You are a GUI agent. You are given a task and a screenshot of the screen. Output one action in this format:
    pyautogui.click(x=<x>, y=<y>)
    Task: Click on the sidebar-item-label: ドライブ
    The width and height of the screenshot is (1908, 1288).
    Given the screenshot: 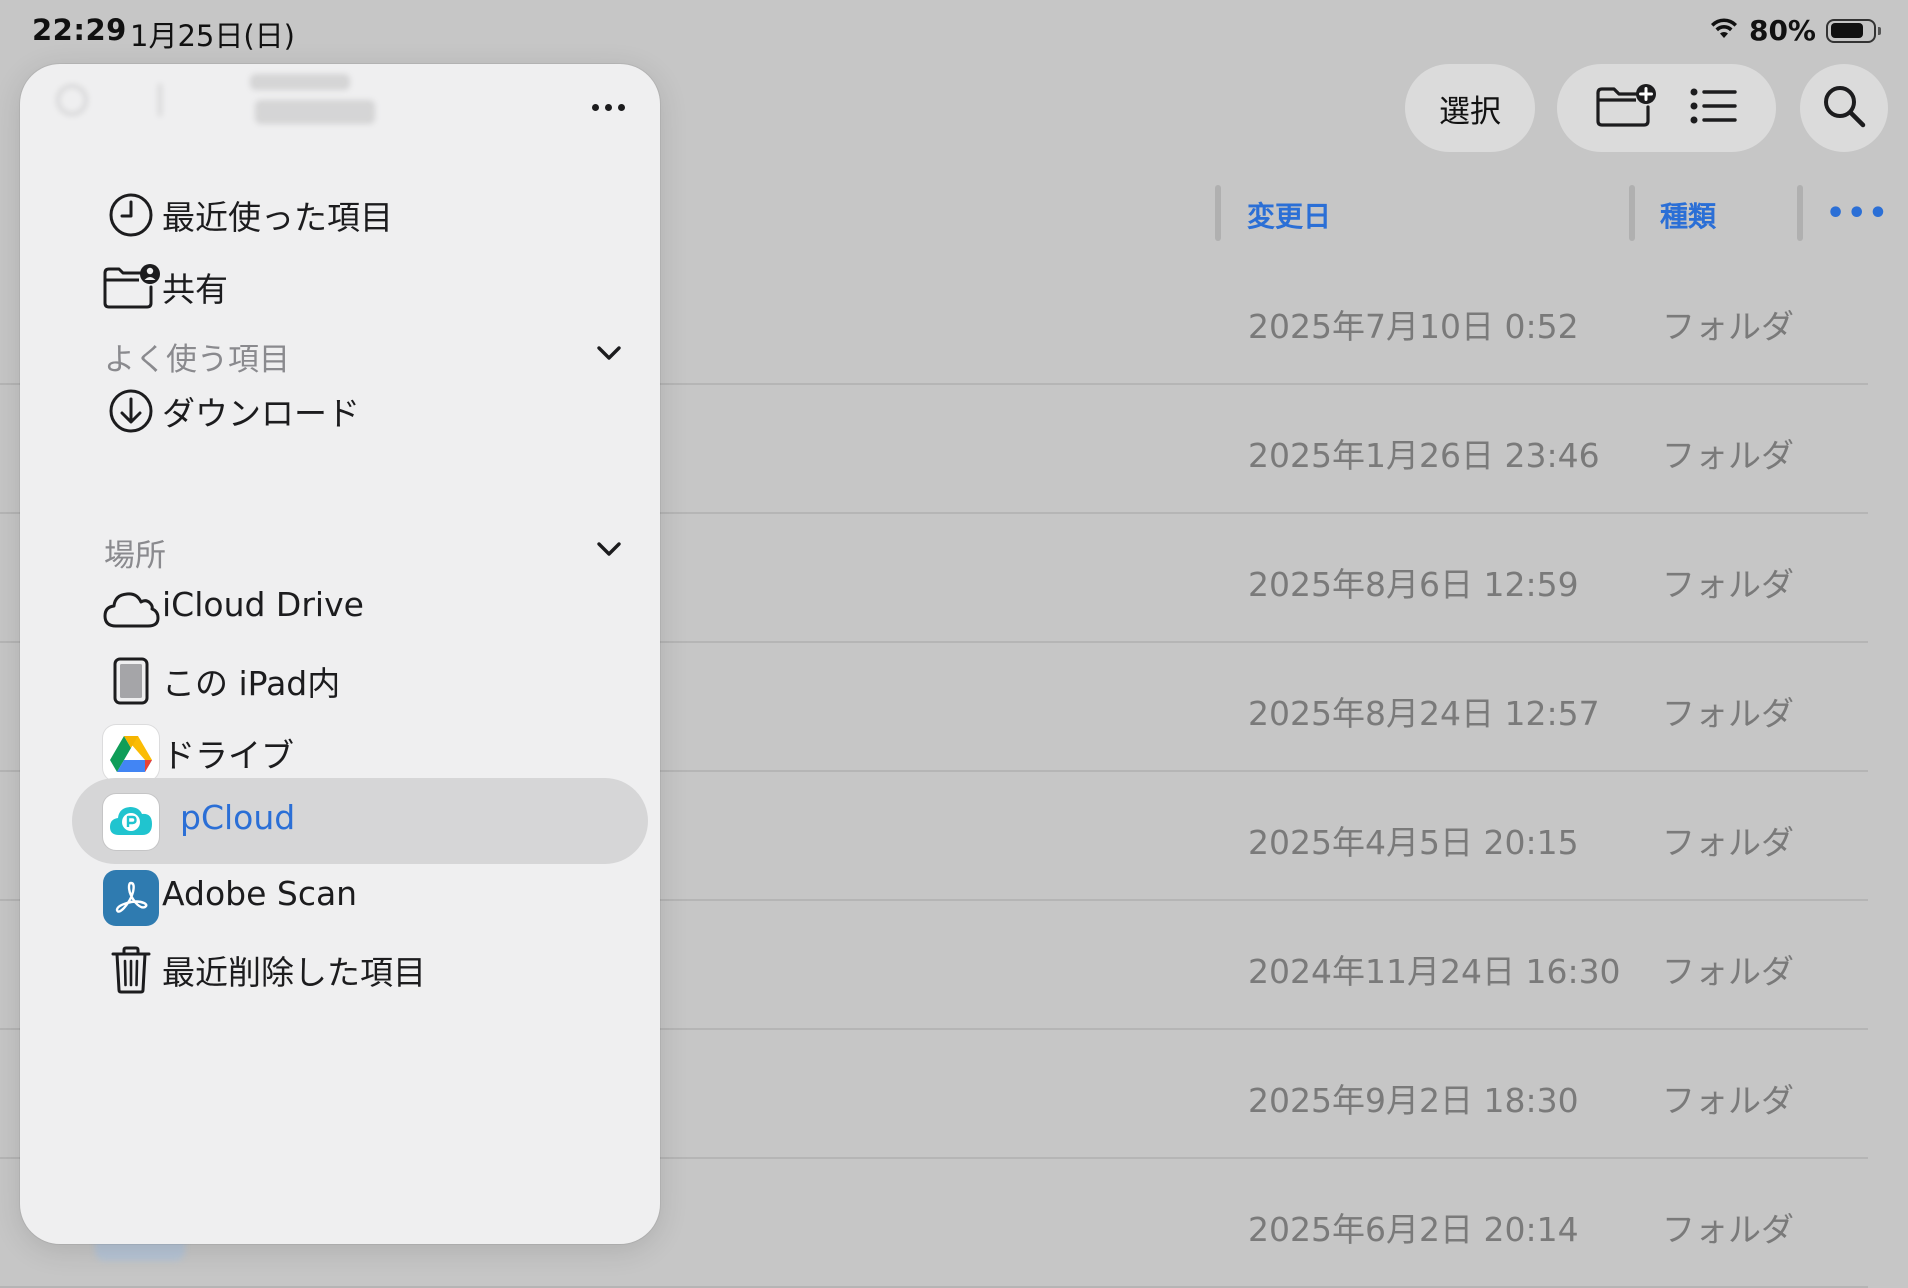 What is the action you would take?
    pyautogui.click(x=228, y=755)
    